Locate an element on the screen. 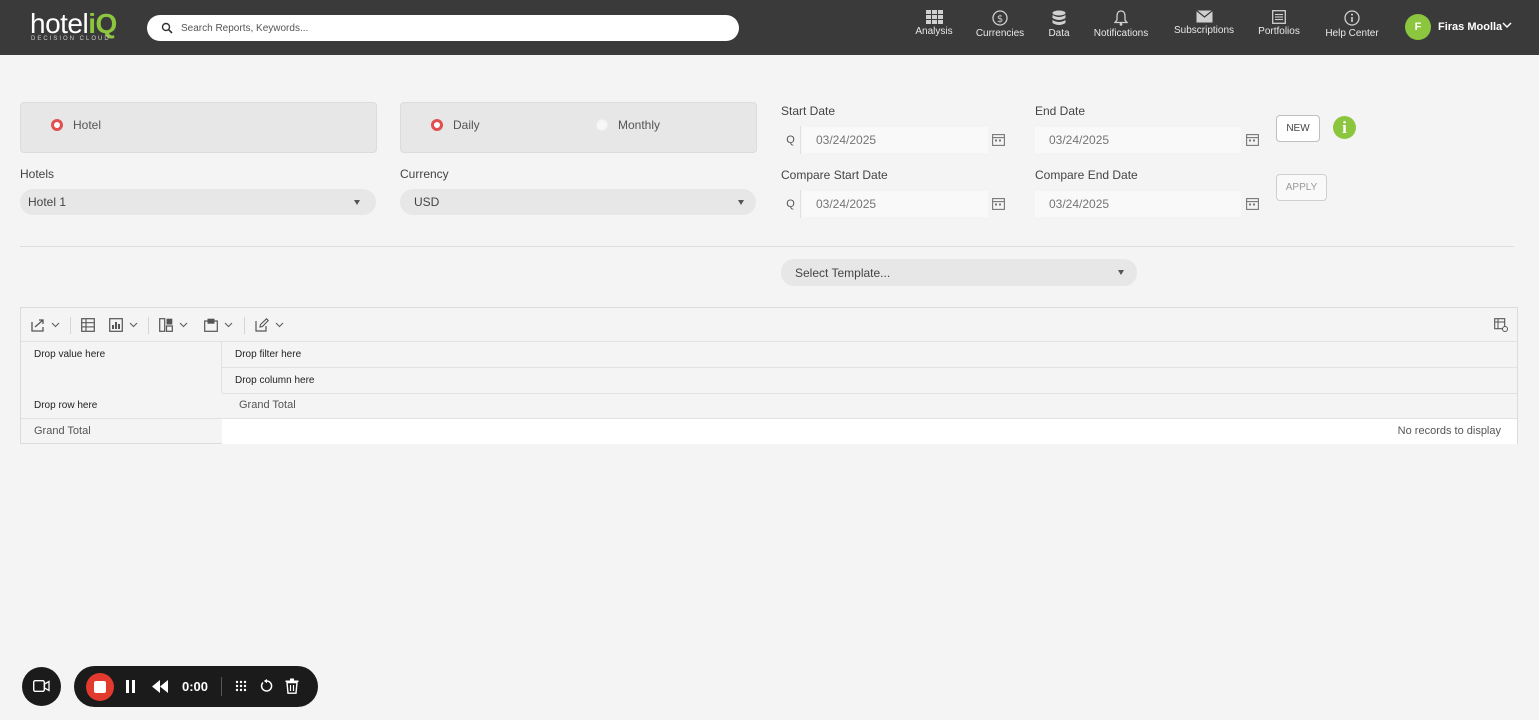 This screenshot has width=1539, height=720. compare-start-date-input is located at coordinates (895, 204).